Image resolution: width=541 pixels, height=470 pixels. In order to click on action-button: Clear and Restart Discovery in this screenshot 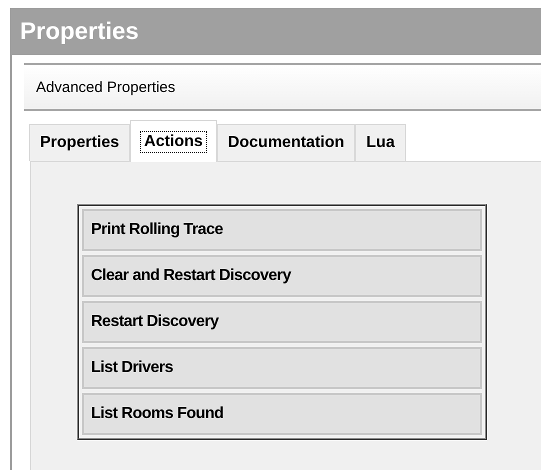, I will do `click(282, 276)`.